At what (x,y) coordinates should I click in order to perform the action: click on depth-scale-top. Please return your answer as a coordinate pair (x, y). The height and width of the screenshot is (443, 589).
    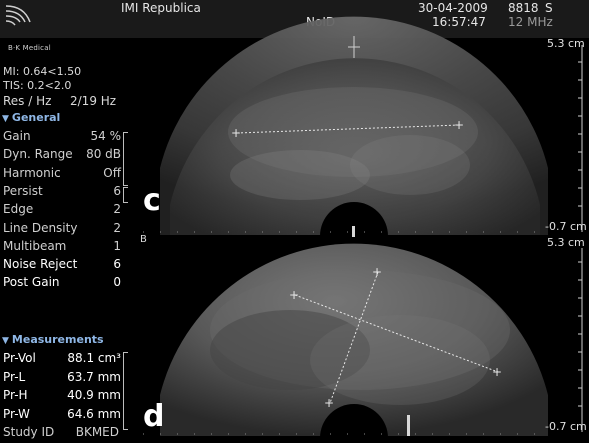
    Looking at the image, I should click on (580, 138).